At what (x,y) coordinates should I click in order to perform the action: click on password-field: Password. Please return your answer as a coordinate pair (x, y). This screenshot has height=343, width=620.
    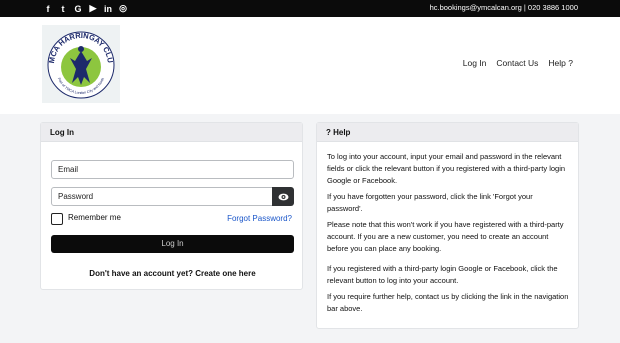
    Looking at the image, I should click on (162, 196).